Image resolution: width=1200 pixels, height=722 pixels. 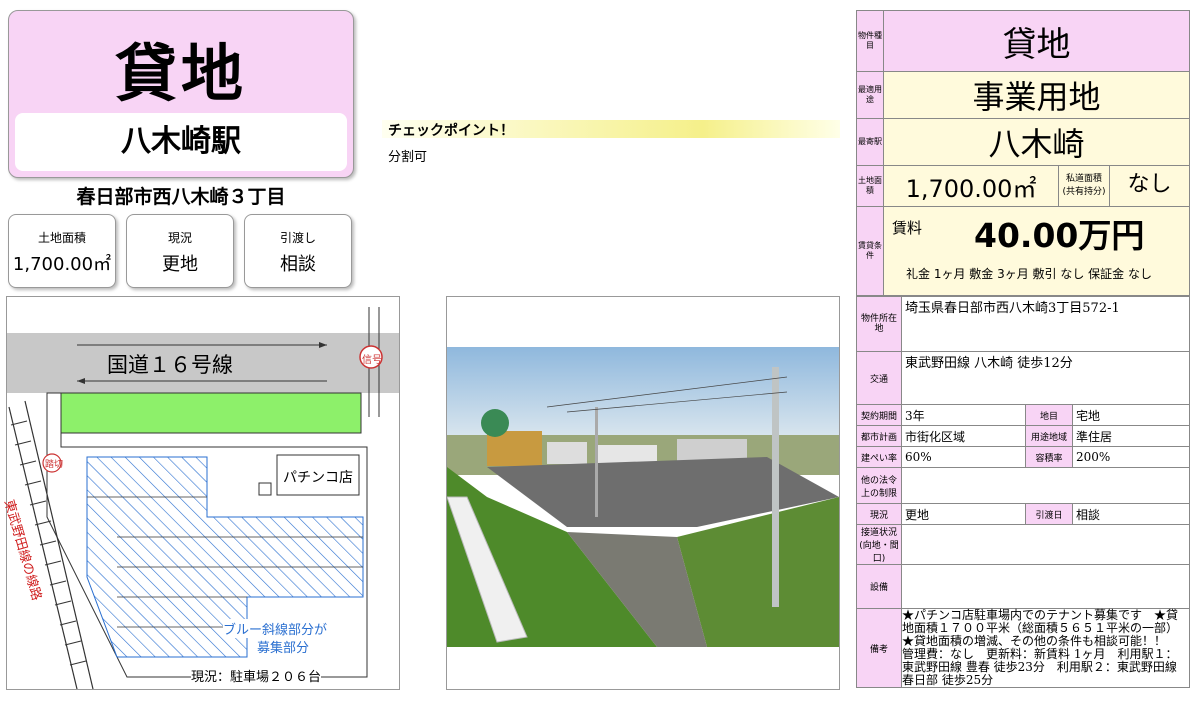 I want to click on road-access-label-1: 接道状況, so click(x=878, y=533).